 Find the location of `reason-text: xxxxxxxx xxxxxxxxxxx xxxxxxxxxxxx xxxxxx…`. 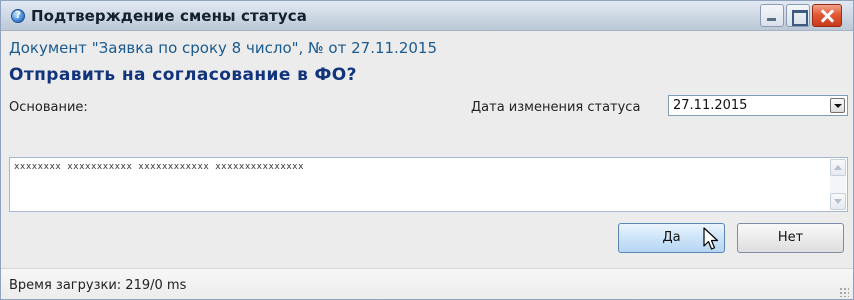

reason-text: xxxxxxxx xxxxxxxxxxx xxxxxxxxxxxx xxxxxx… is located at coordinates (159, 167).